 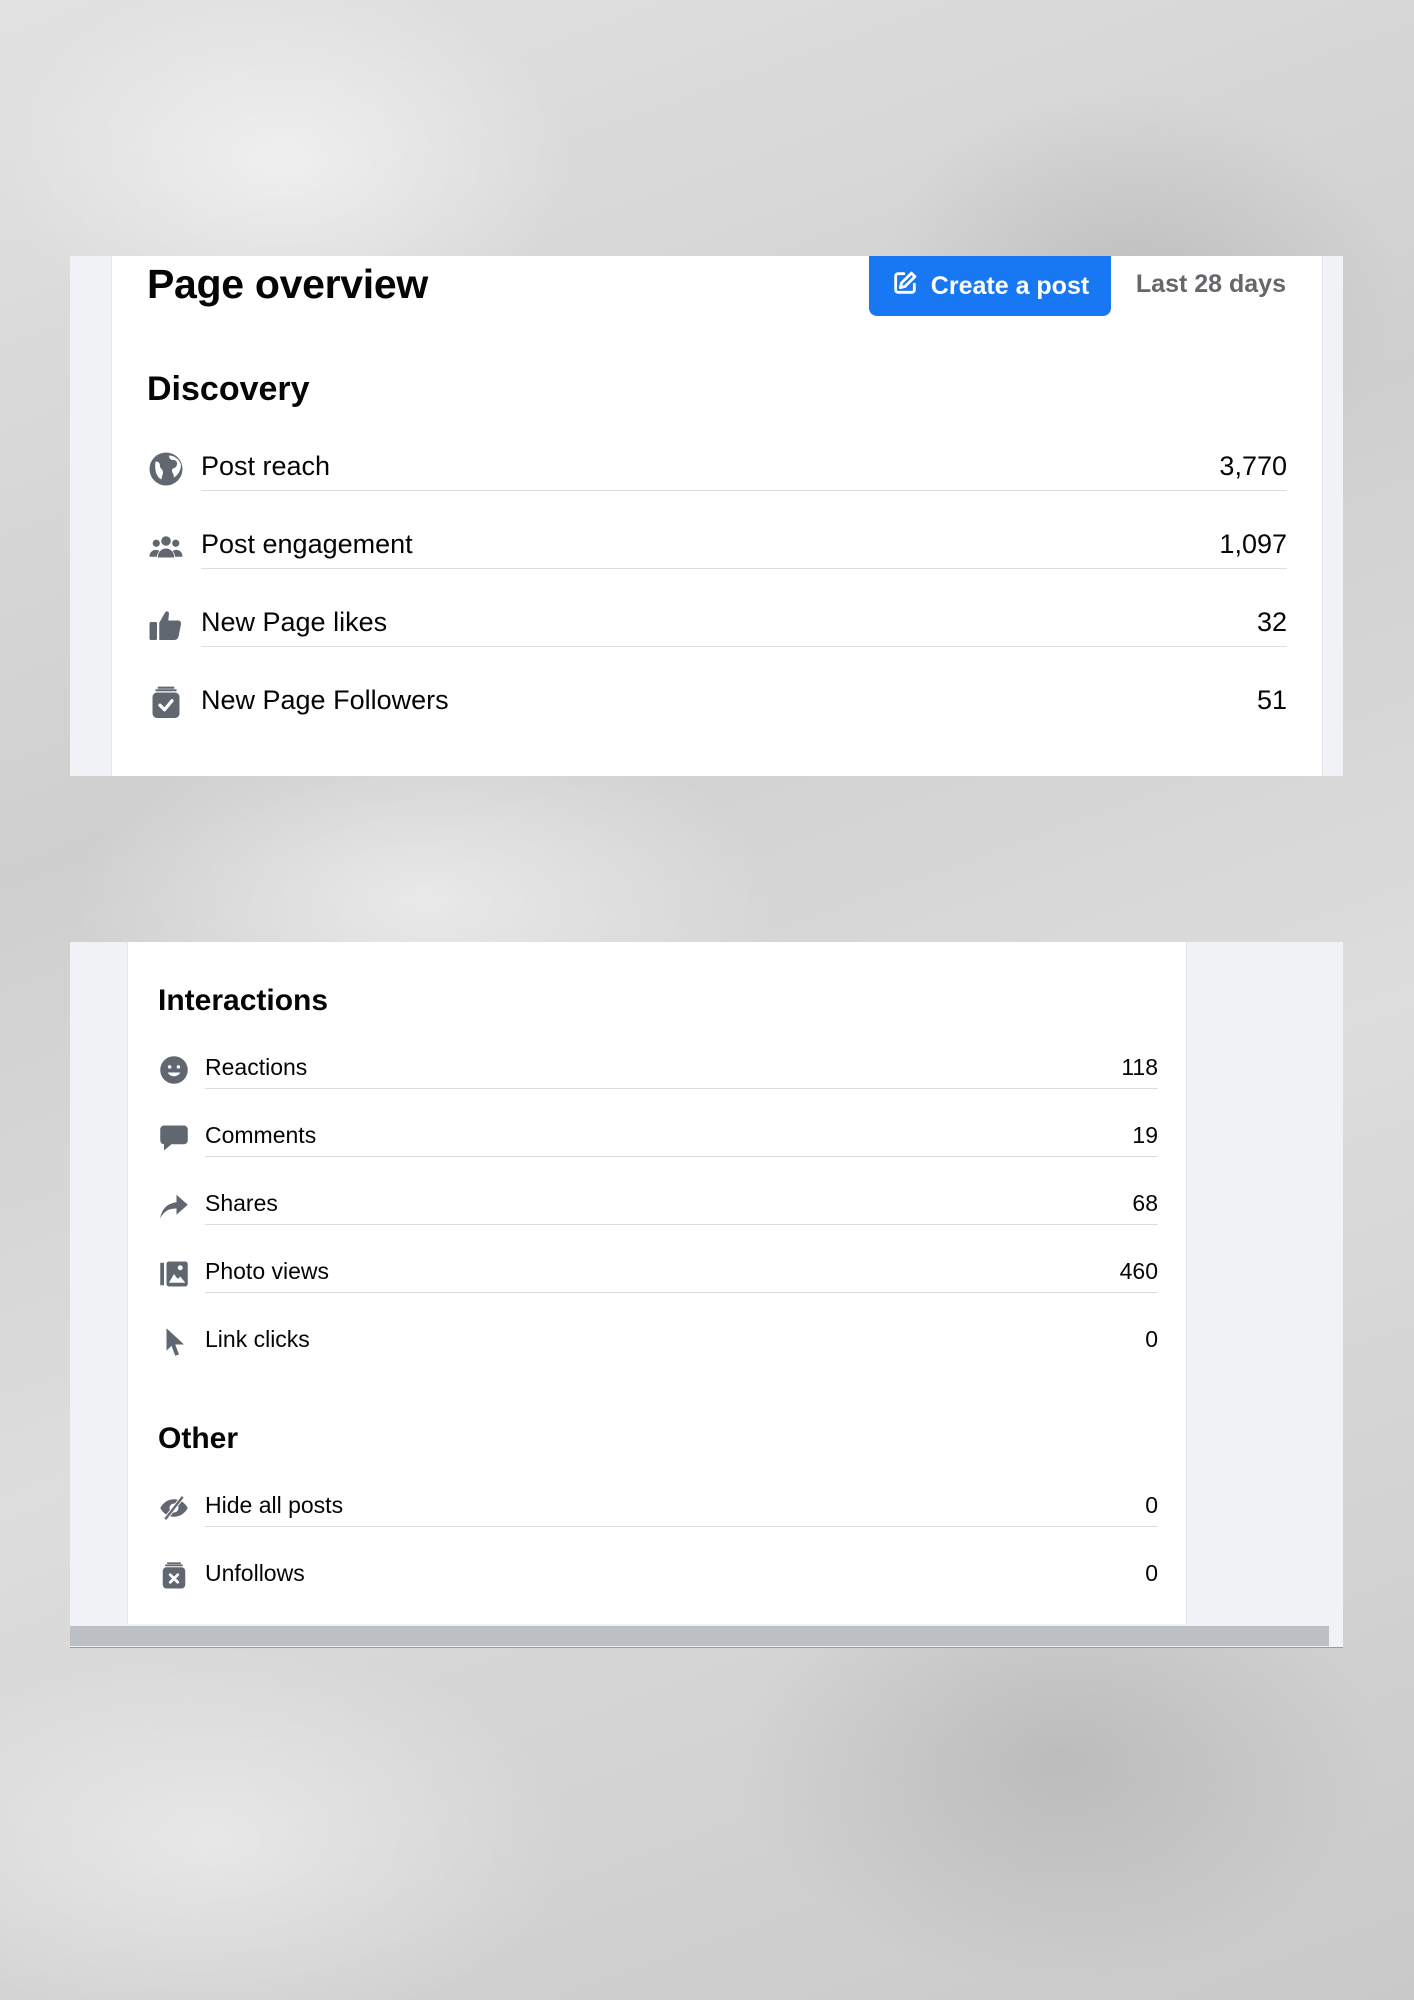 I want to click on discovery-section-title: Discovery, so click(x=228, y=389).